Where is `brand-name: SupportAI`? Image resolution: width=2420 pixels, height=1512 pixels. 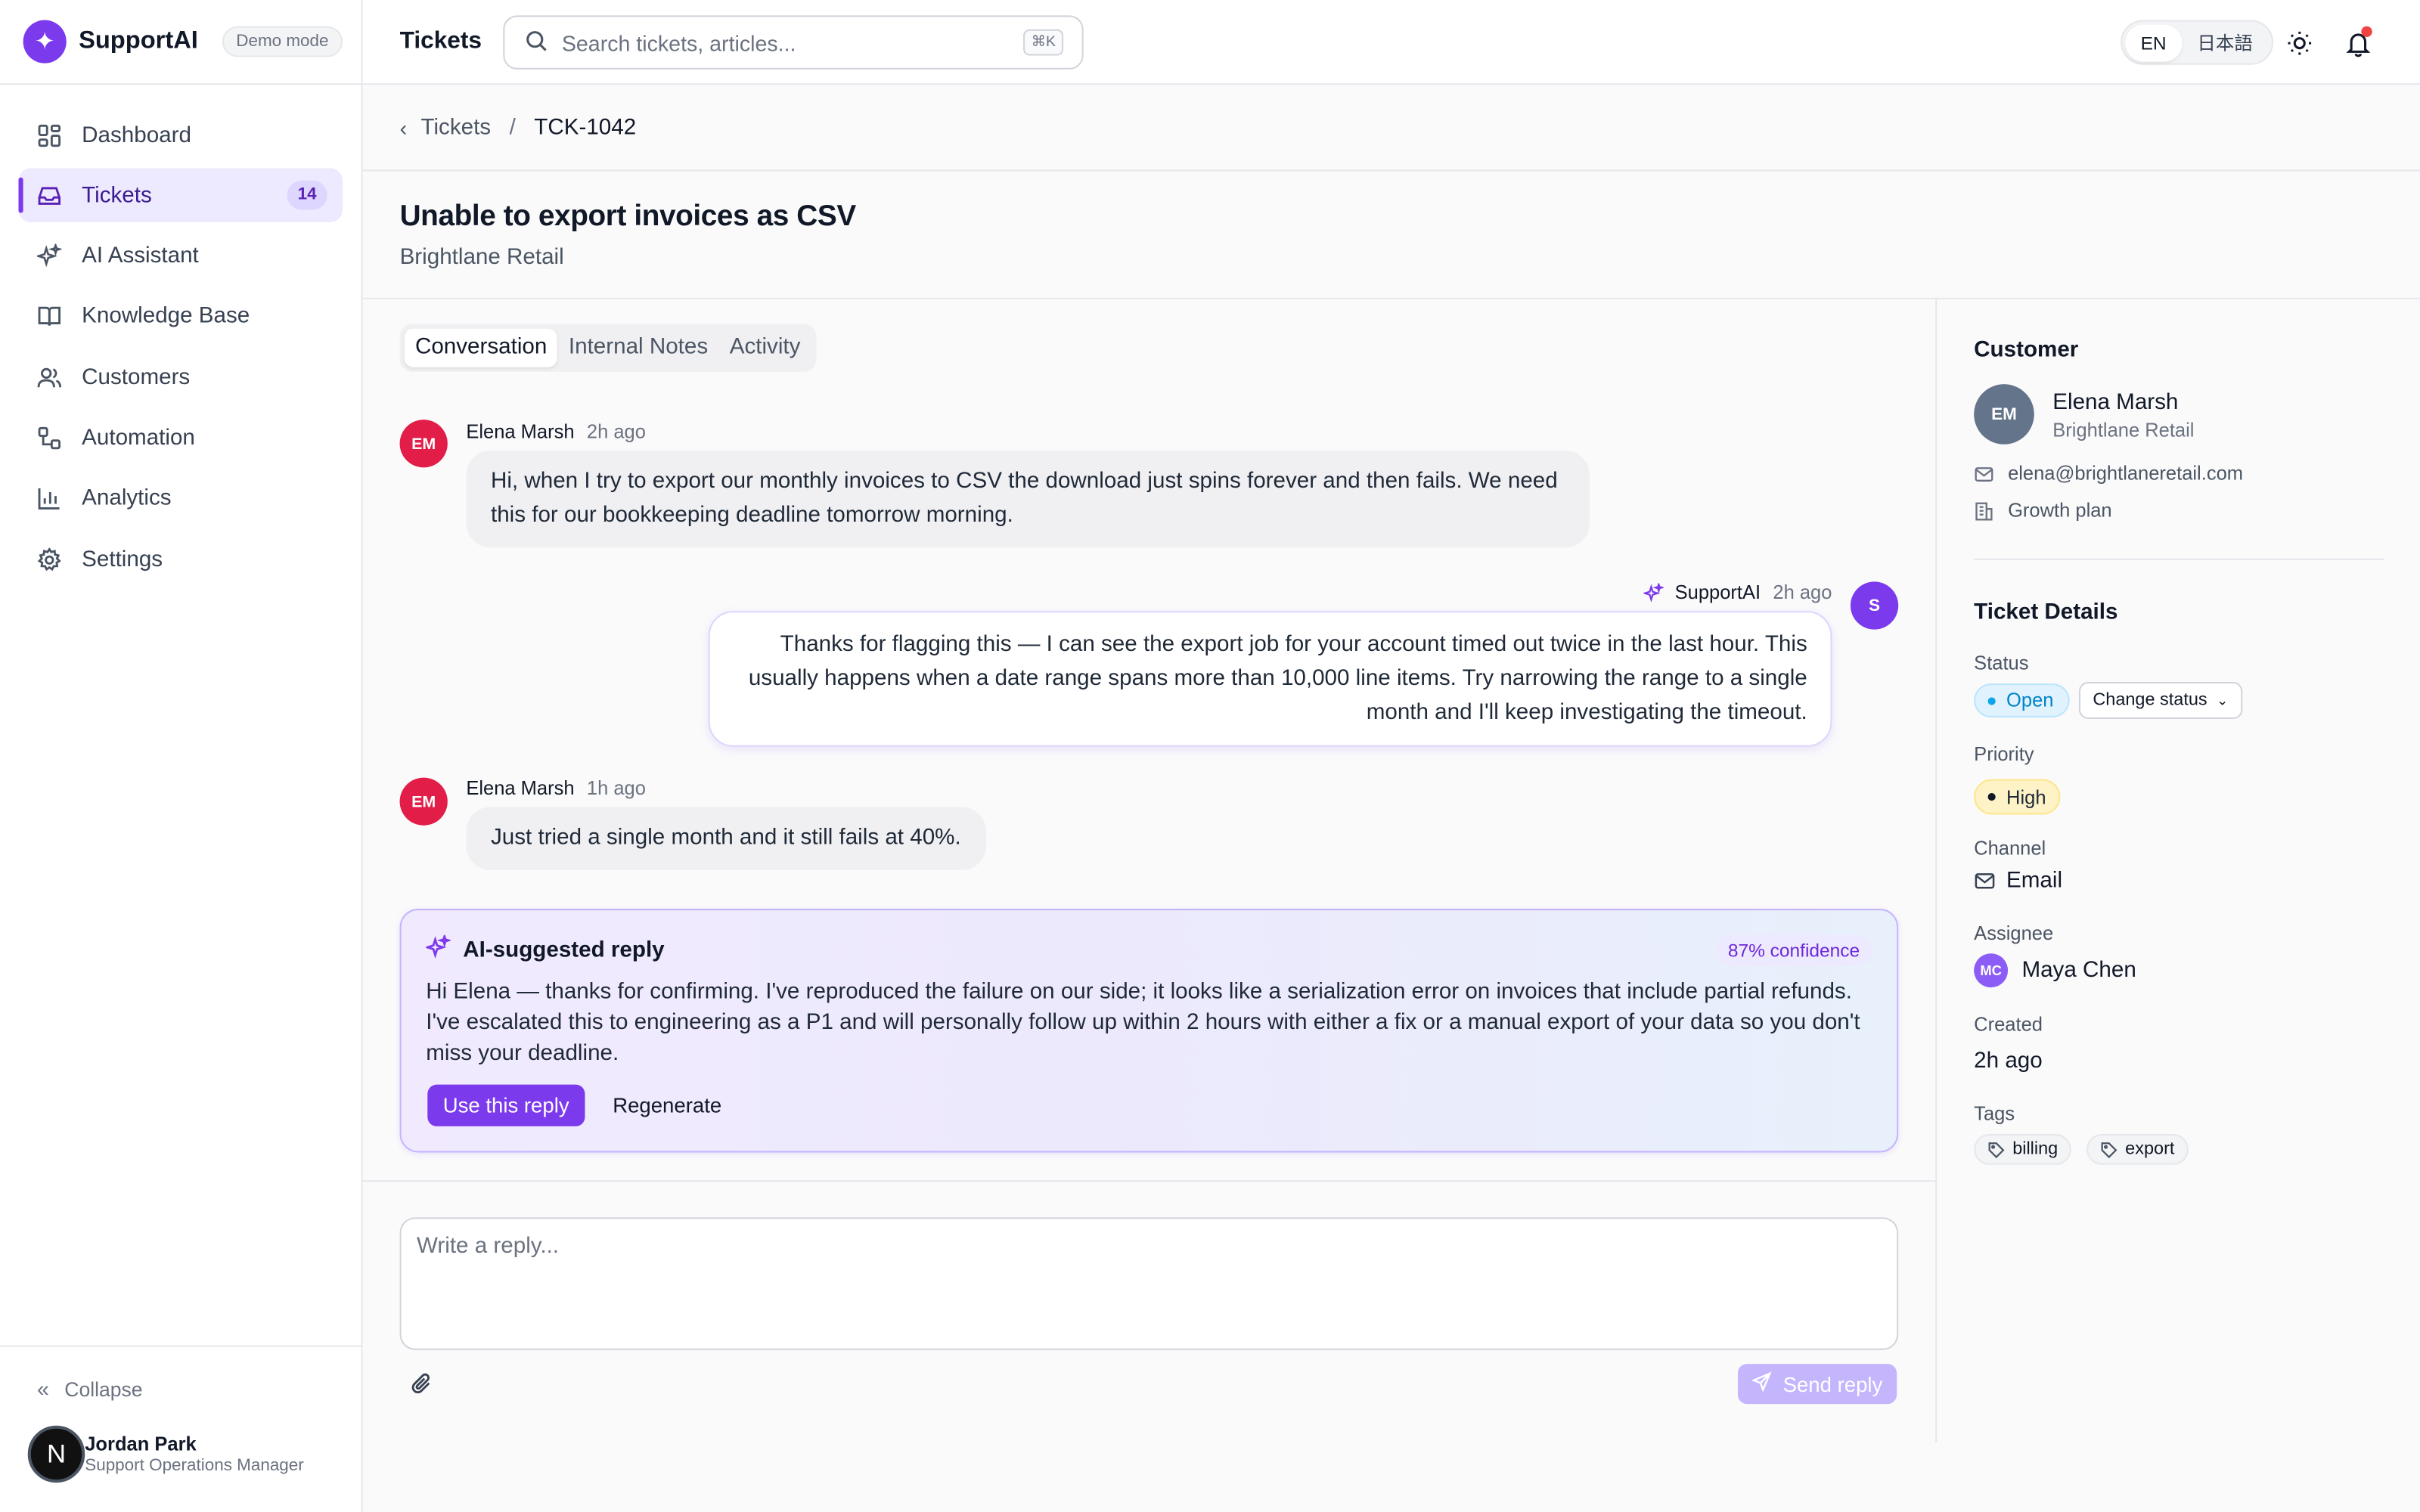
brand-name: SupportAI is located at coordinates (138, 40).